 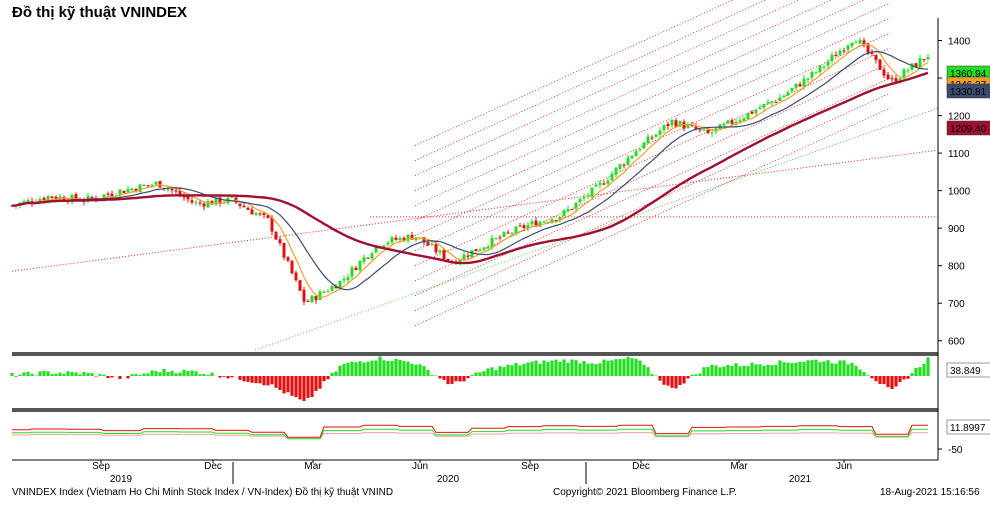 What do you see at coordinates (956, 229) in the screenshot?
I see `price-tick-label: 900` at bounding box center [956, 229].